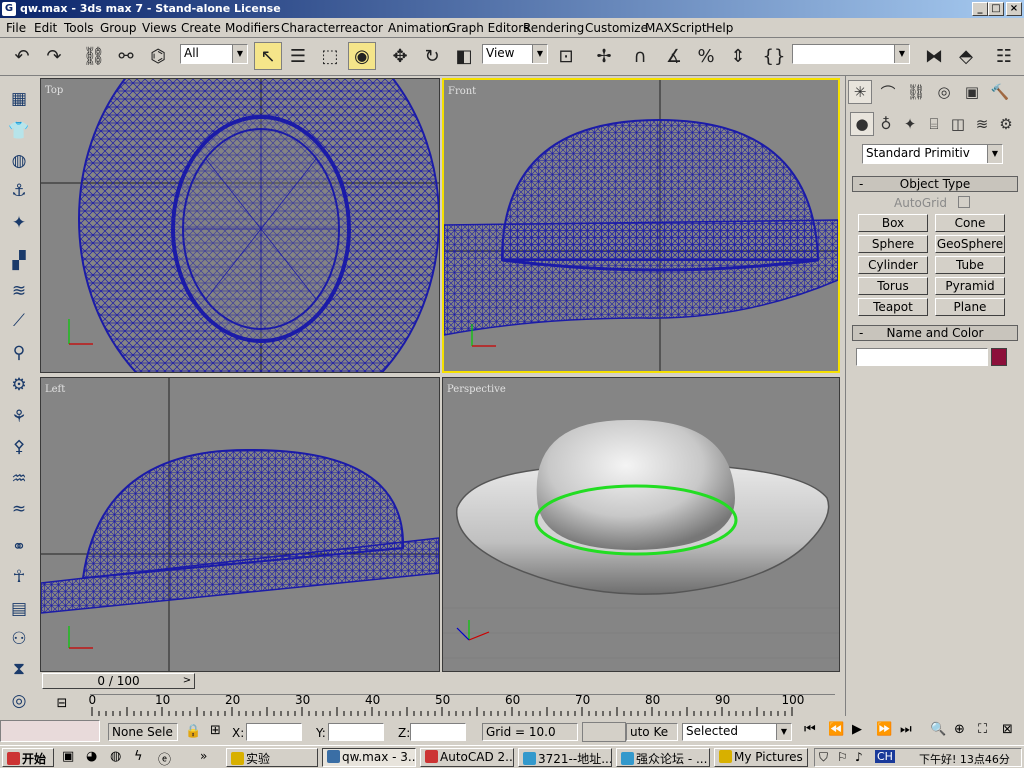  What do you see at coordinates (115, 756) in the screenshot?
I see `media-icon: ◍` at bounding box center [115, 756].